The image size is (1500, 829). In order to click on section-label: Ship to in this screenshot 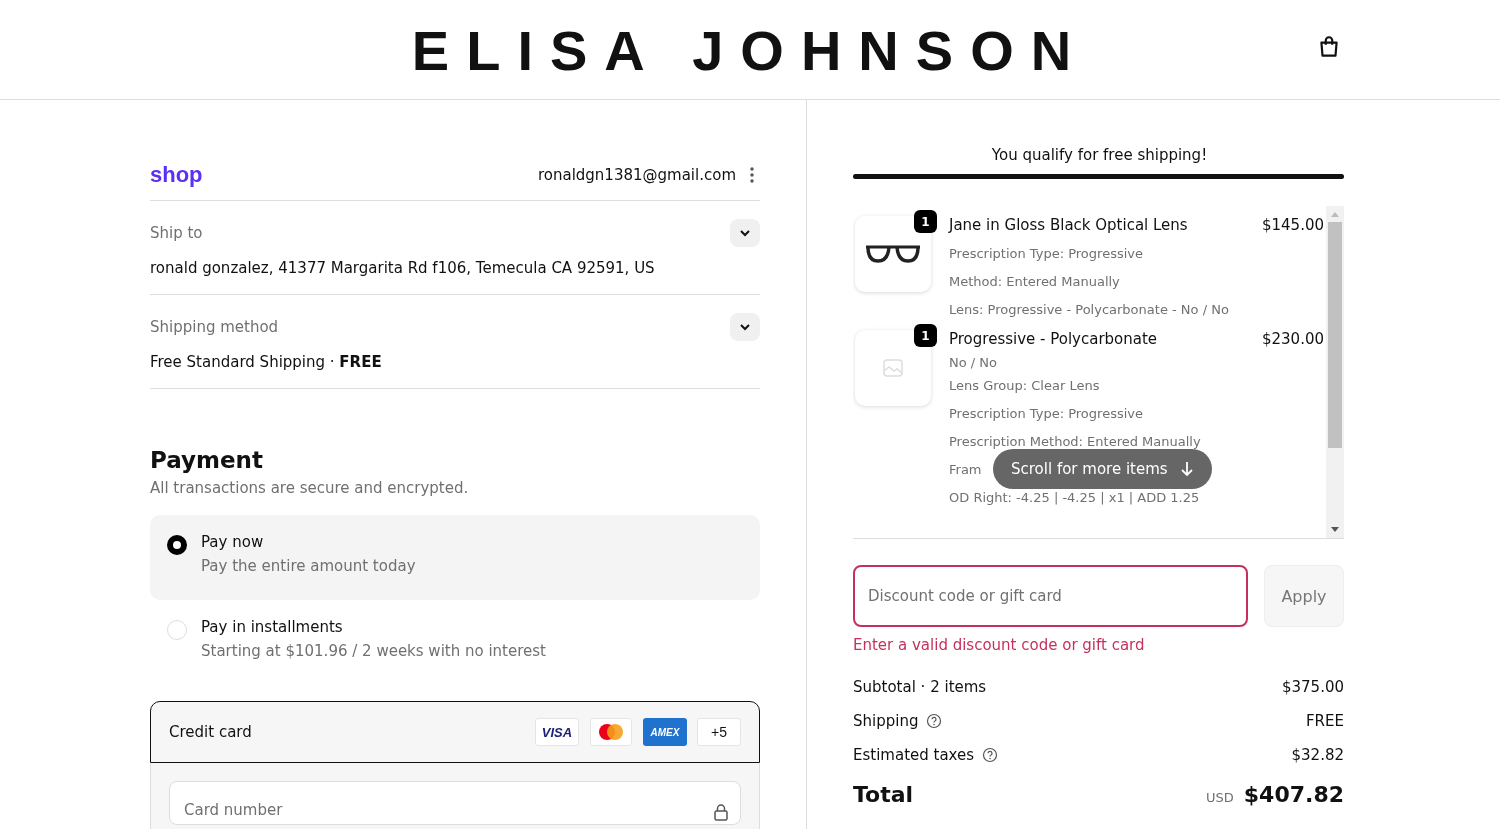, I will do `click(176, 233)`.